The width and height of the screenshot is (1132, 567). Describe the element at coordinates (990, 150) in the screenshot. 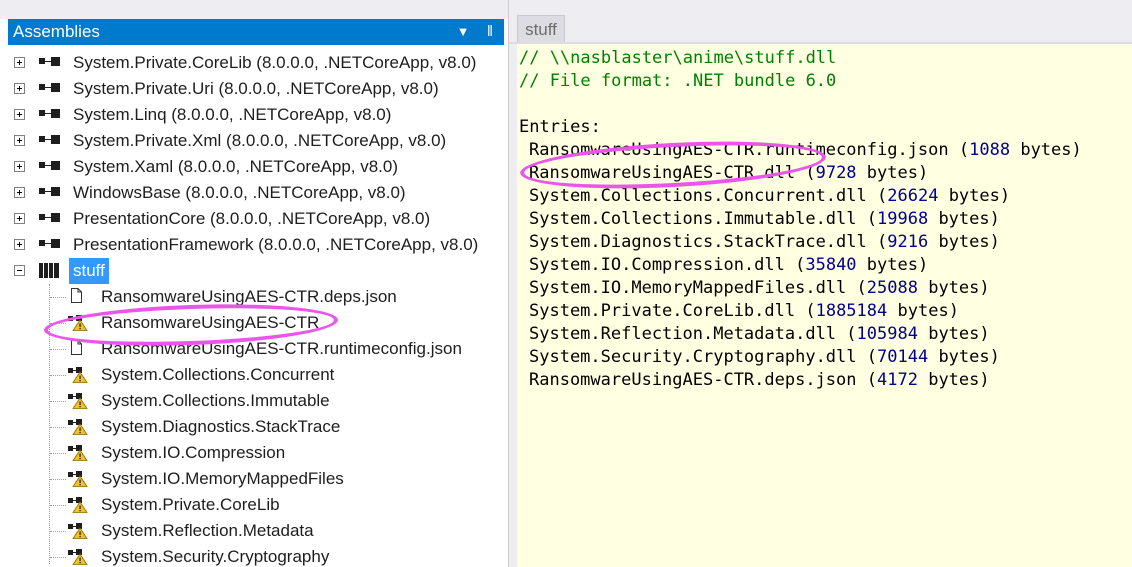

I see `entry-size: 1088` at that location.